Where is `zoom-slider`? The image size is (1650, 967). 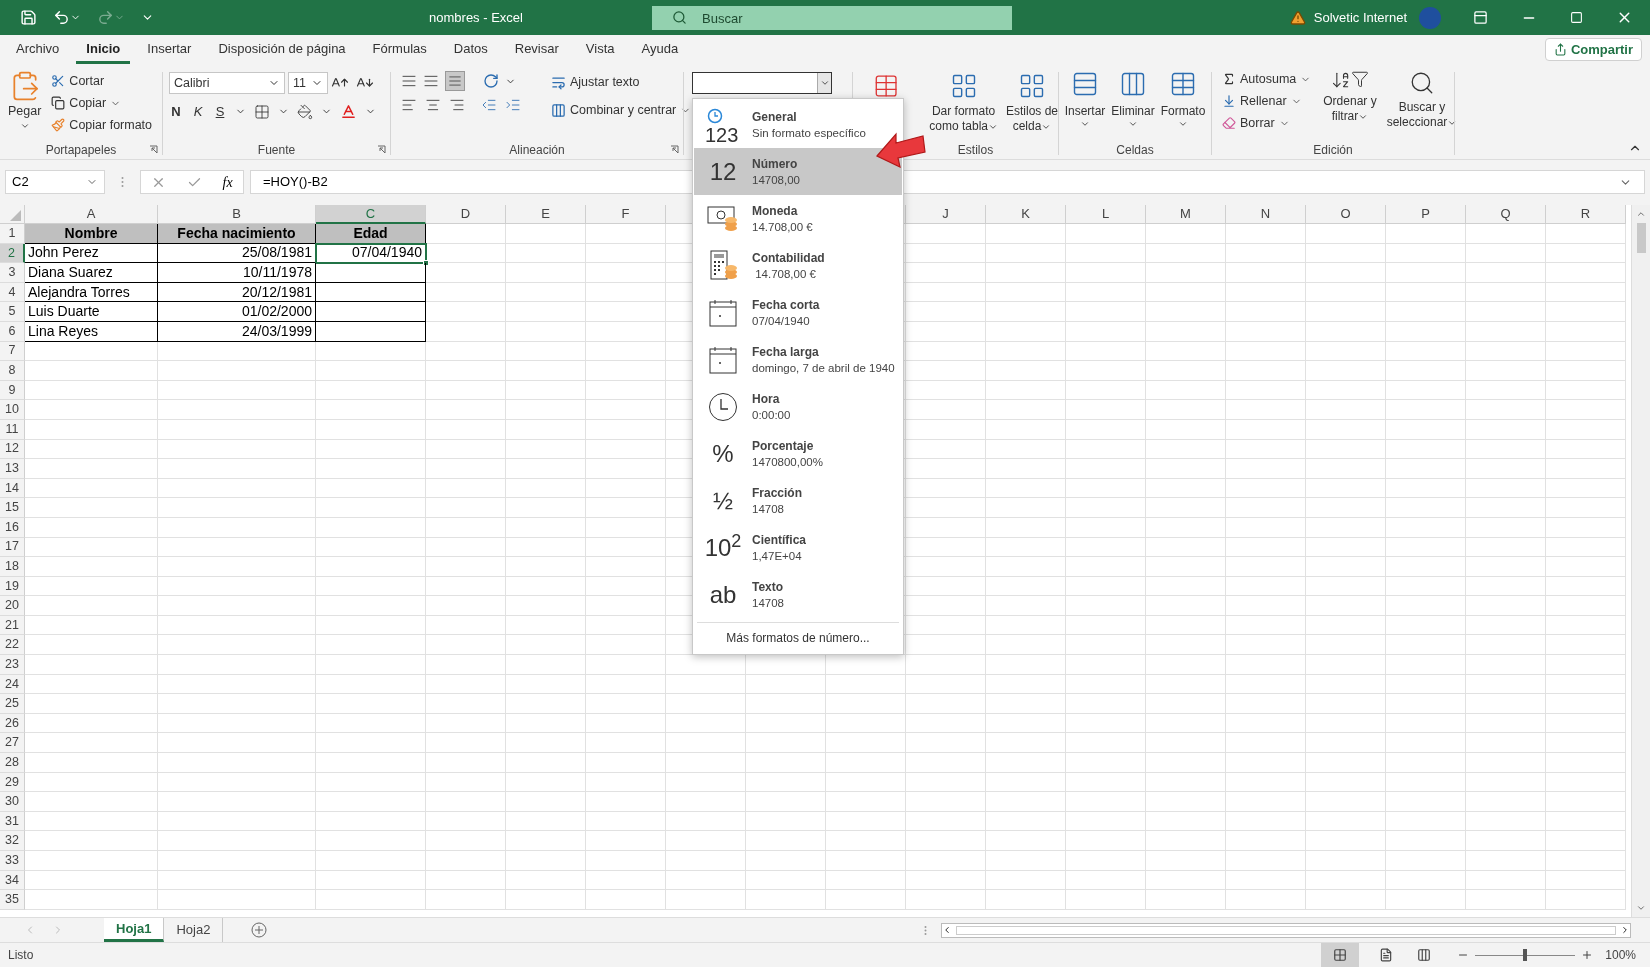
zoom-slider is located at coordinates (1525, 955).